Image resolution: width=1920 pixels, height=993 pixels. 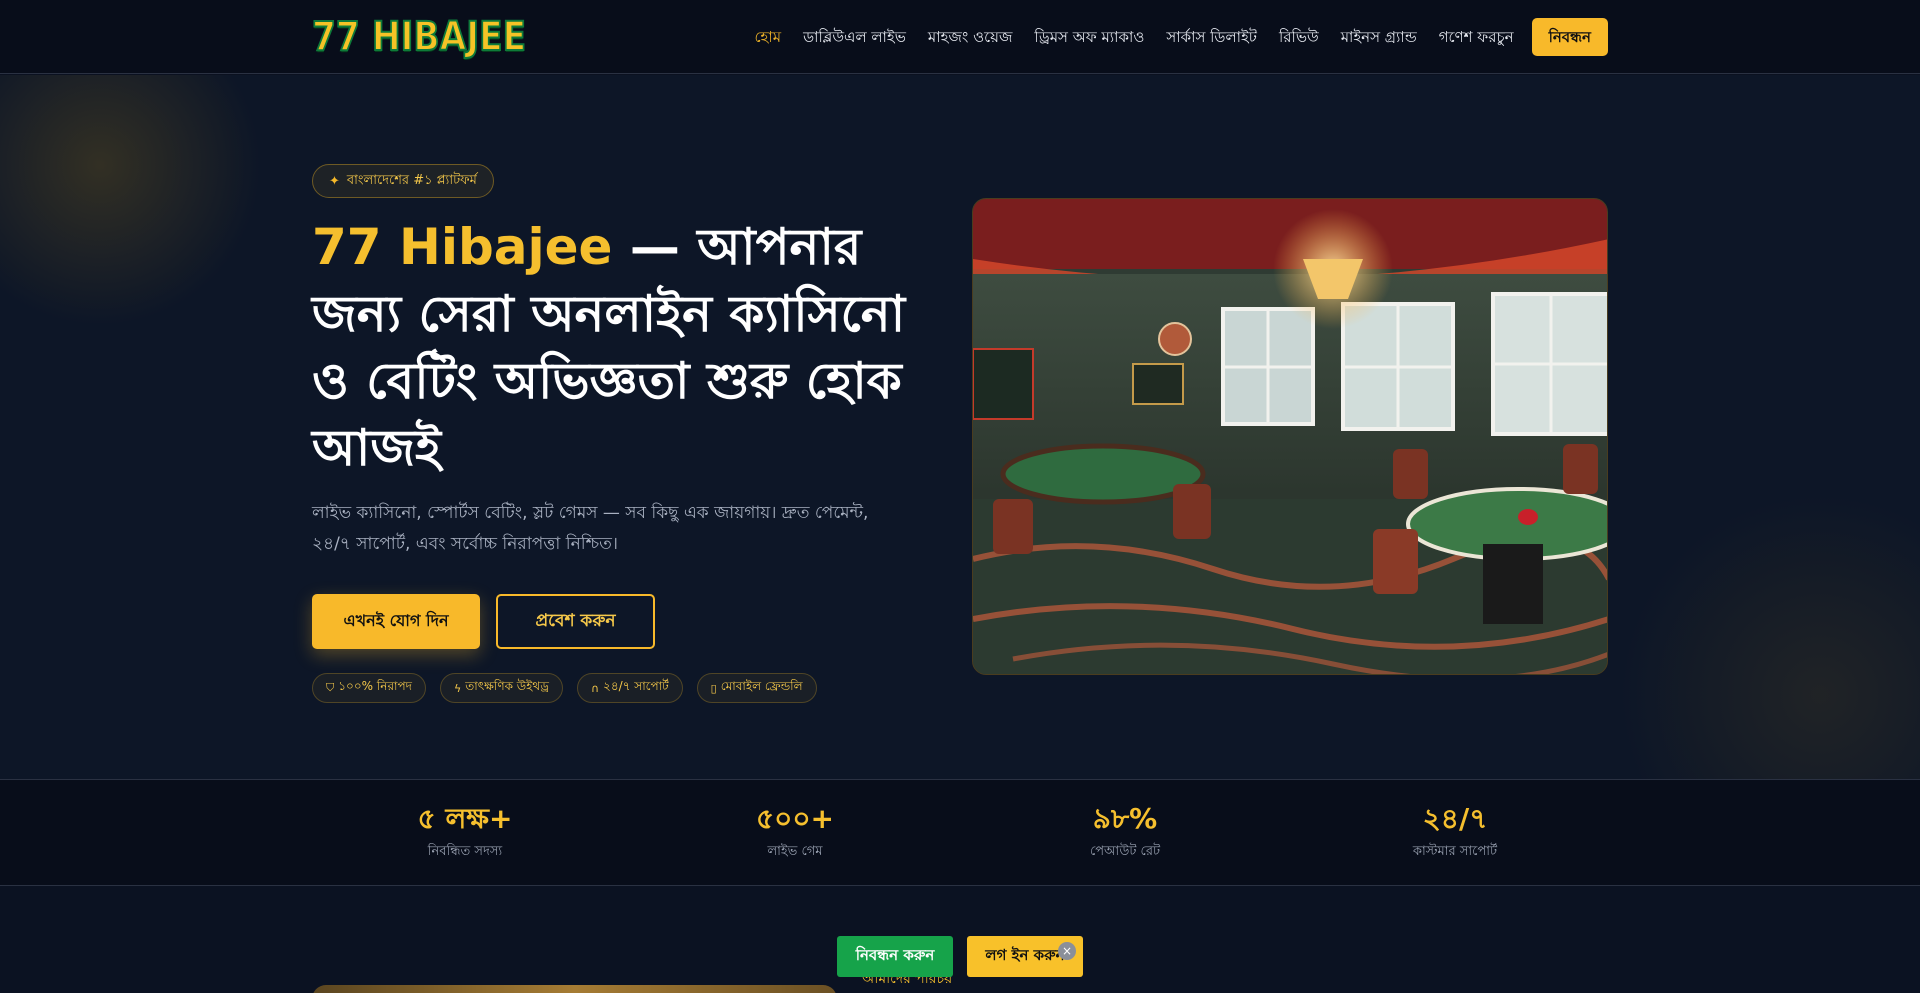 What do you see at coordinates (761, 686) in the screenshot?
I see `feature-label: মোবাইল ফ্রেন্ডলি` at bounding box center [761, 686].